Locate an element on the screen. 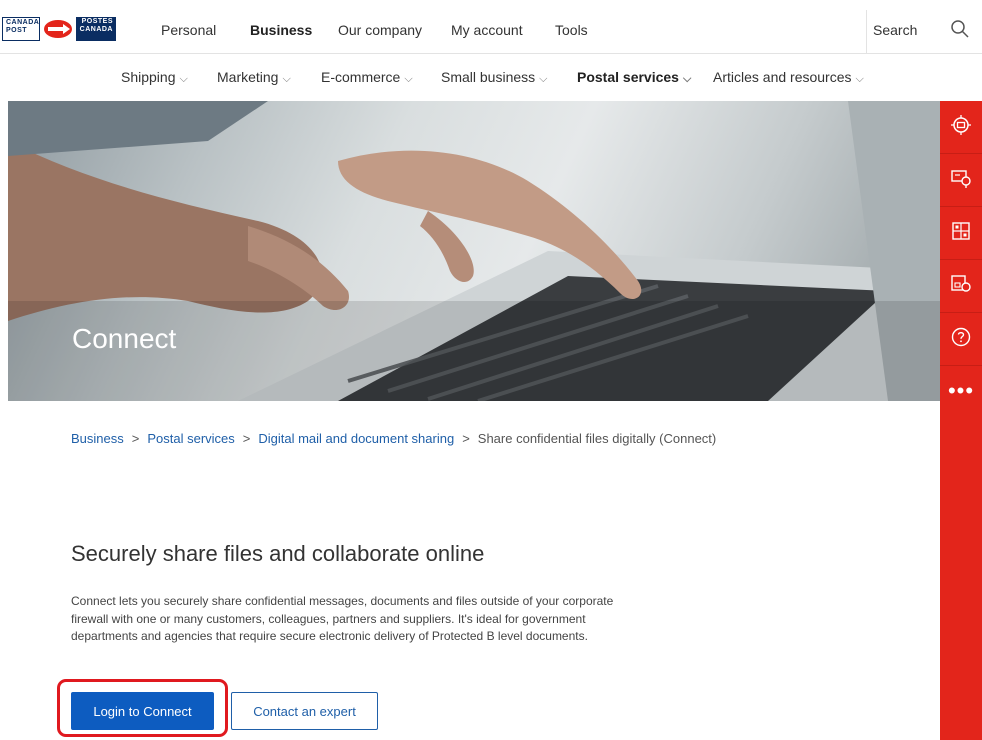 The image size is (982, 740). login-to-connect-button: Login to Connect is located at coordinates (142, 711).